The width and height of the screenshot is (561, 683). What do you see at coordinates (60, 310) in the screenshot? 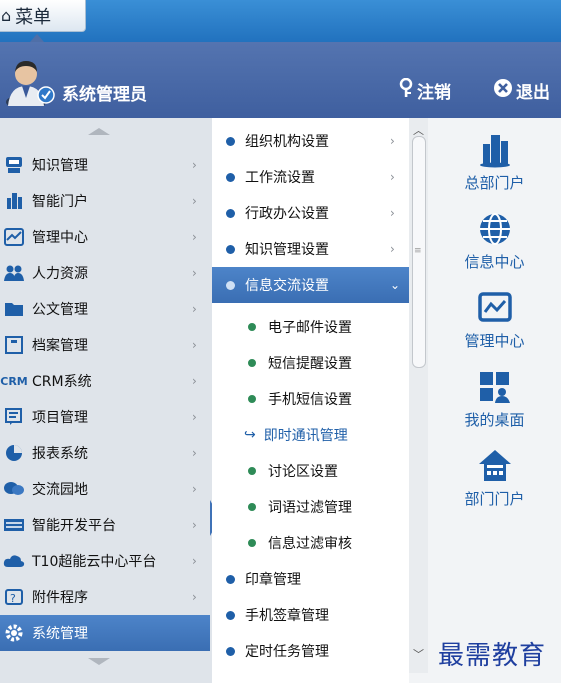
I see `menu-label: 公文管理` at bounding box center [60, 310].